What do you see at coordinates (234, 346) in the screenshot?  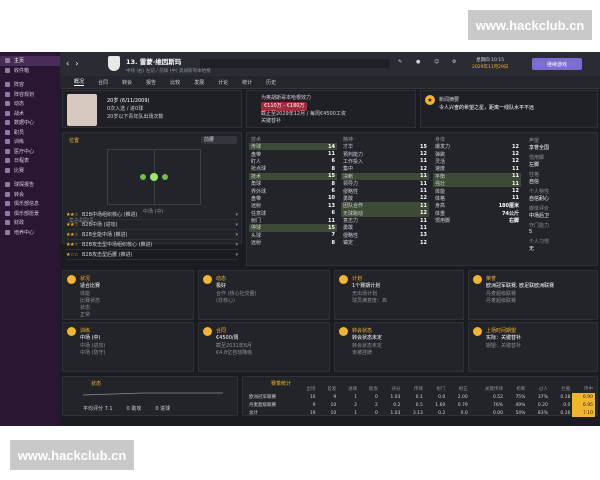 I see `card-sub1: 截至2031年6月` at bounding box center [234, 346].